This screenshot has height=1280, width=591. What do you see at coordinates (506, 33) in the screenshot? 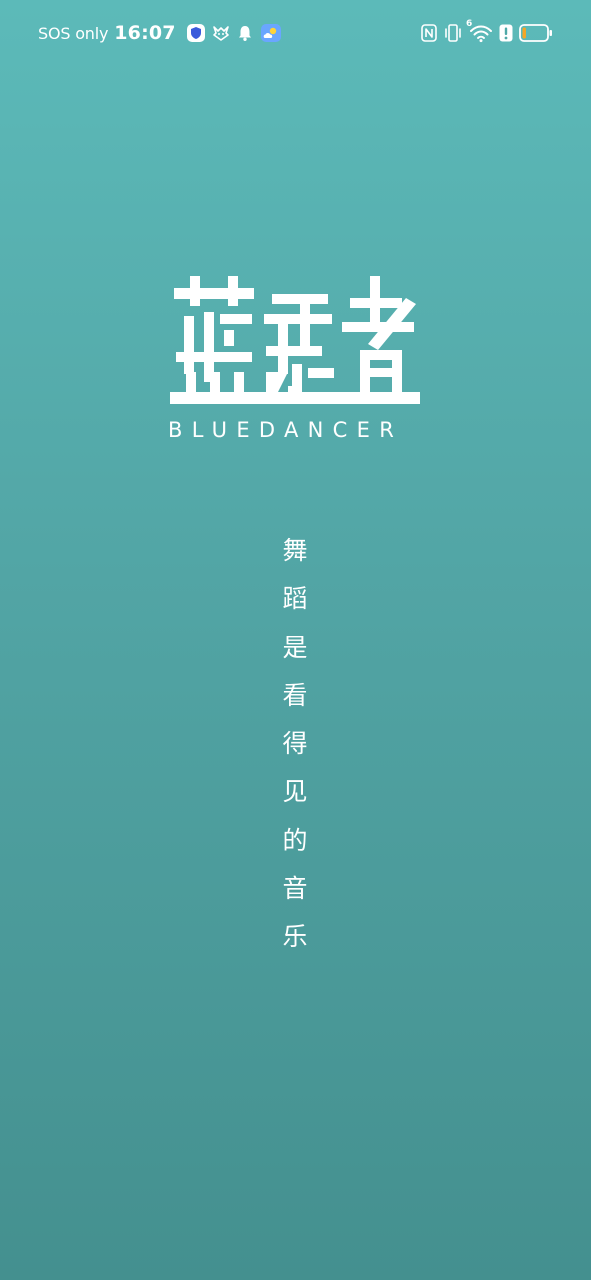
I see `alert-icon` at bounding box center [506, 33].